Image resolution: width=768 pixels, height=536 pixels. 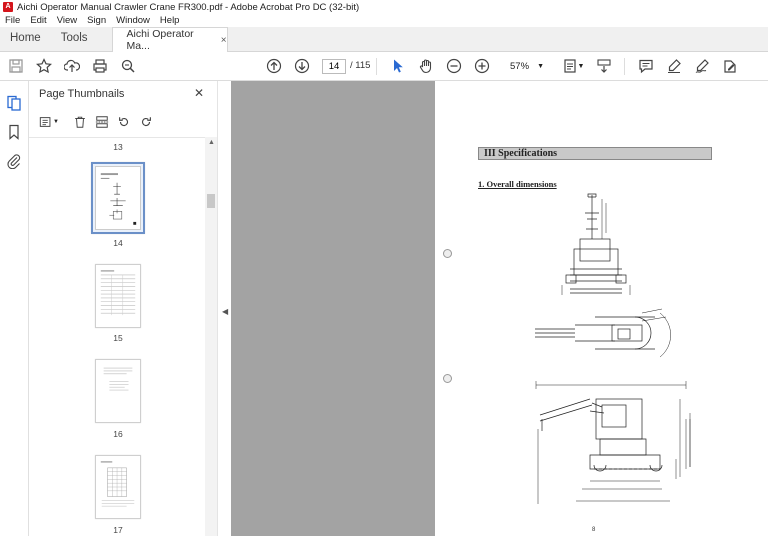 What do you see at coordinates (384, 20) in the screenshot?
I see `menu-bar: File Edit View Sign Window Help` at bounding box center [384, 20].